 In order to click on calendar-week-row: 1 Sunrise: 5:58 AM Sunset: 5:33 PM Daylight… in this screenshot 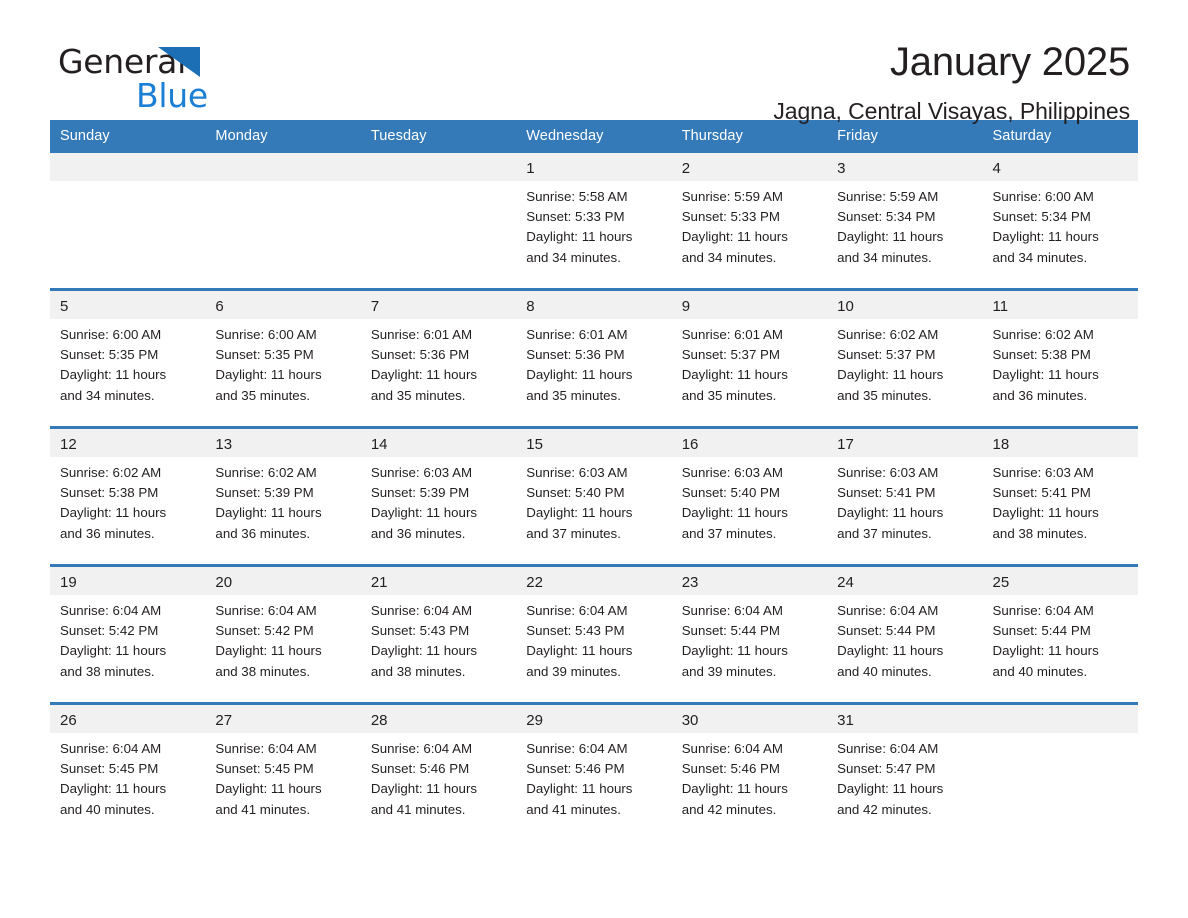, I will do `click(594, 221)`.